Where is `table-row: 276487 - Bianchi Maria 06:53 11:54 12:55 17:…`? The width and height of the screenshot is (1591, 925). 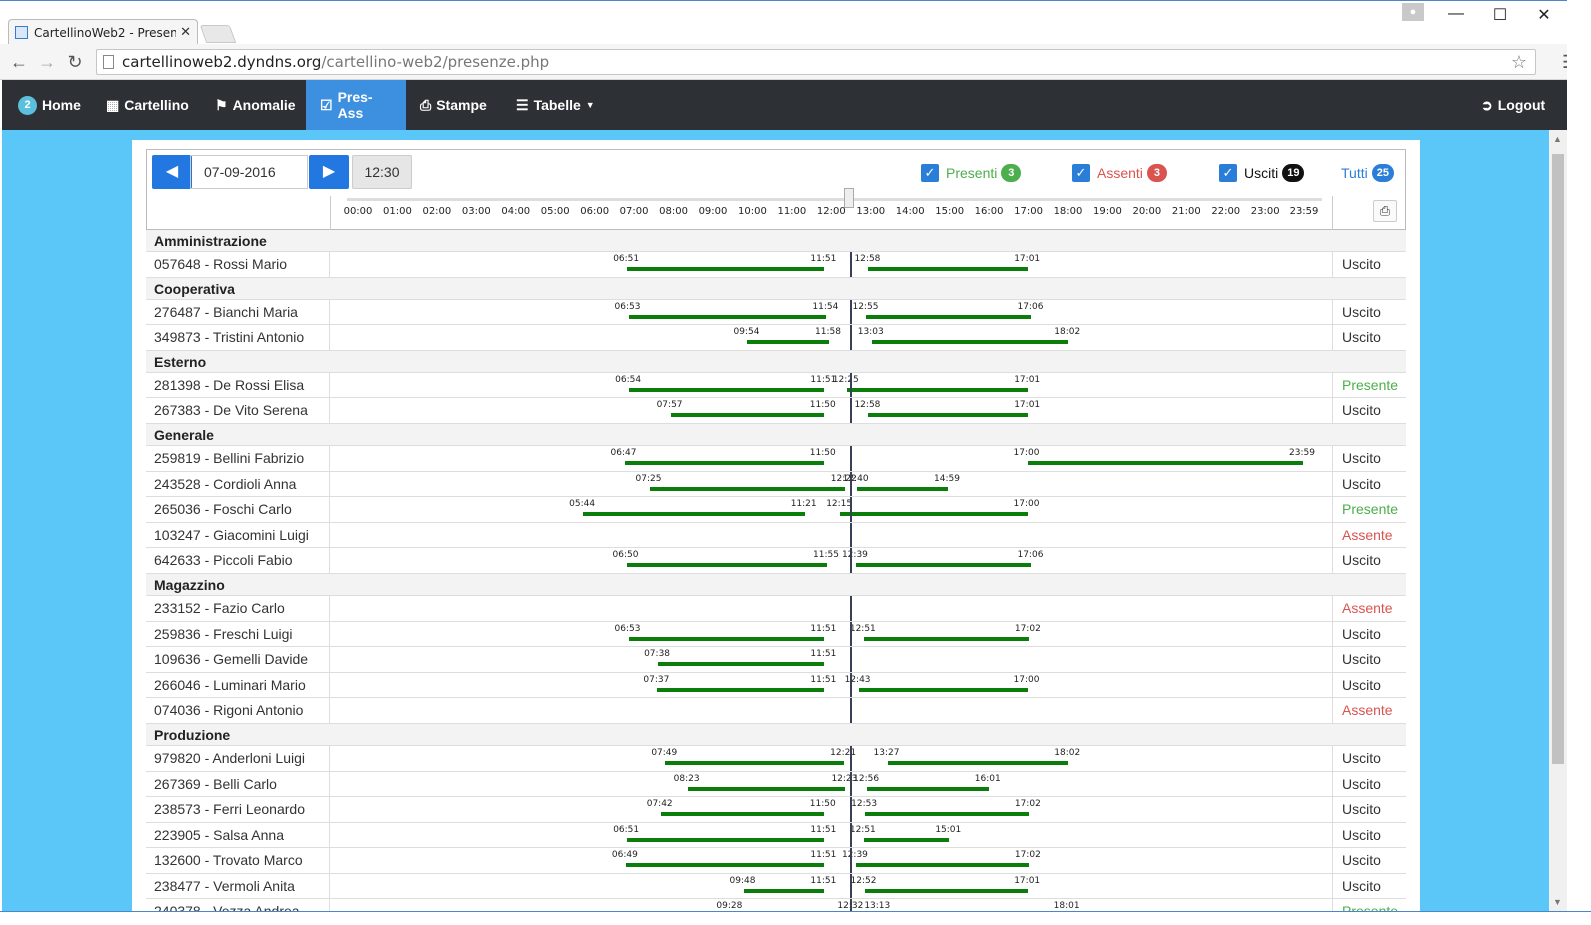
table-row: 276487 - Bianchi Maria 06:53 11:54 12:55 17:… is located at coordinates (776, 312).